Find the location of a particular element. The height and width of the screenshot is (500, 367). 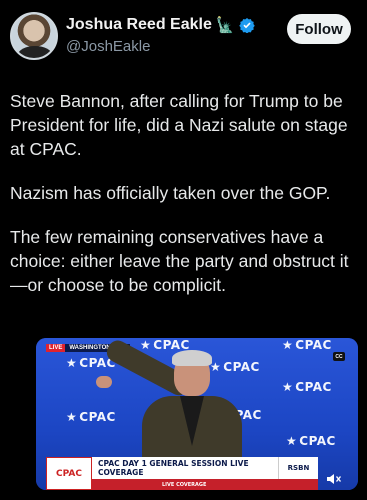

lower-third-logo: CPAC is located at coordinates (69, 473).